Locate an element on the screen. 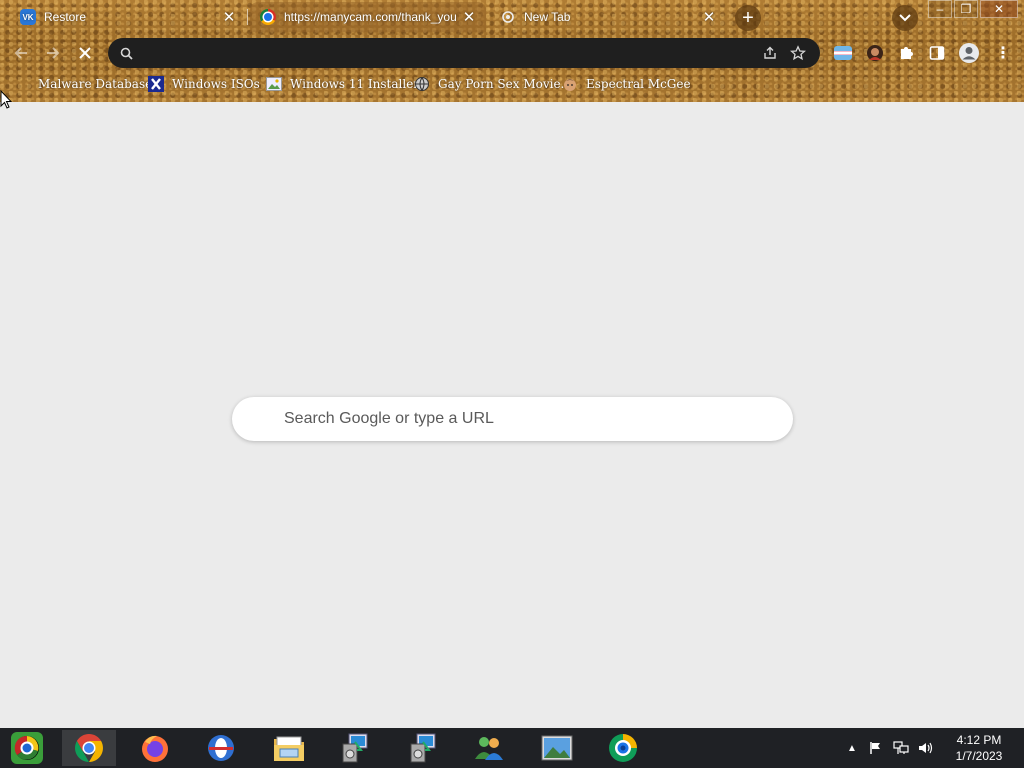  start-button is located at coordinates (27, 748).